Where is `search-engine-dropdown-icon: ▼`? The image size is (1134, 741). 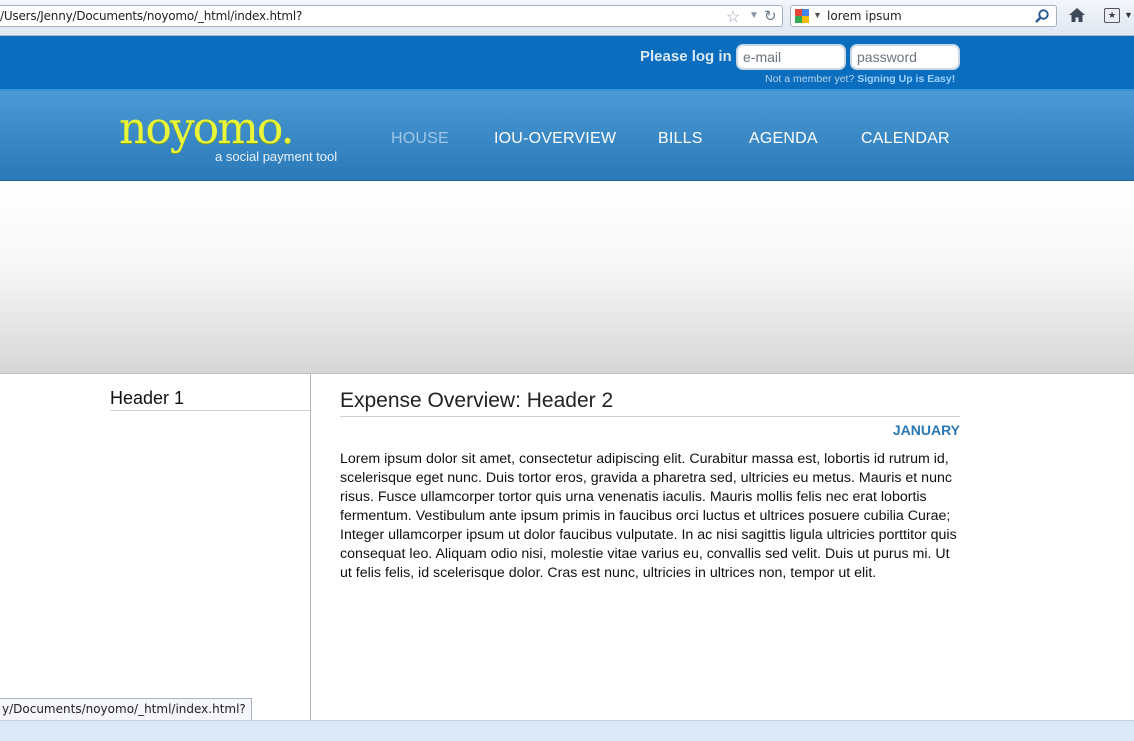 search-engine-dropdown-icon: ▼ is located at coordinates (817, 15).